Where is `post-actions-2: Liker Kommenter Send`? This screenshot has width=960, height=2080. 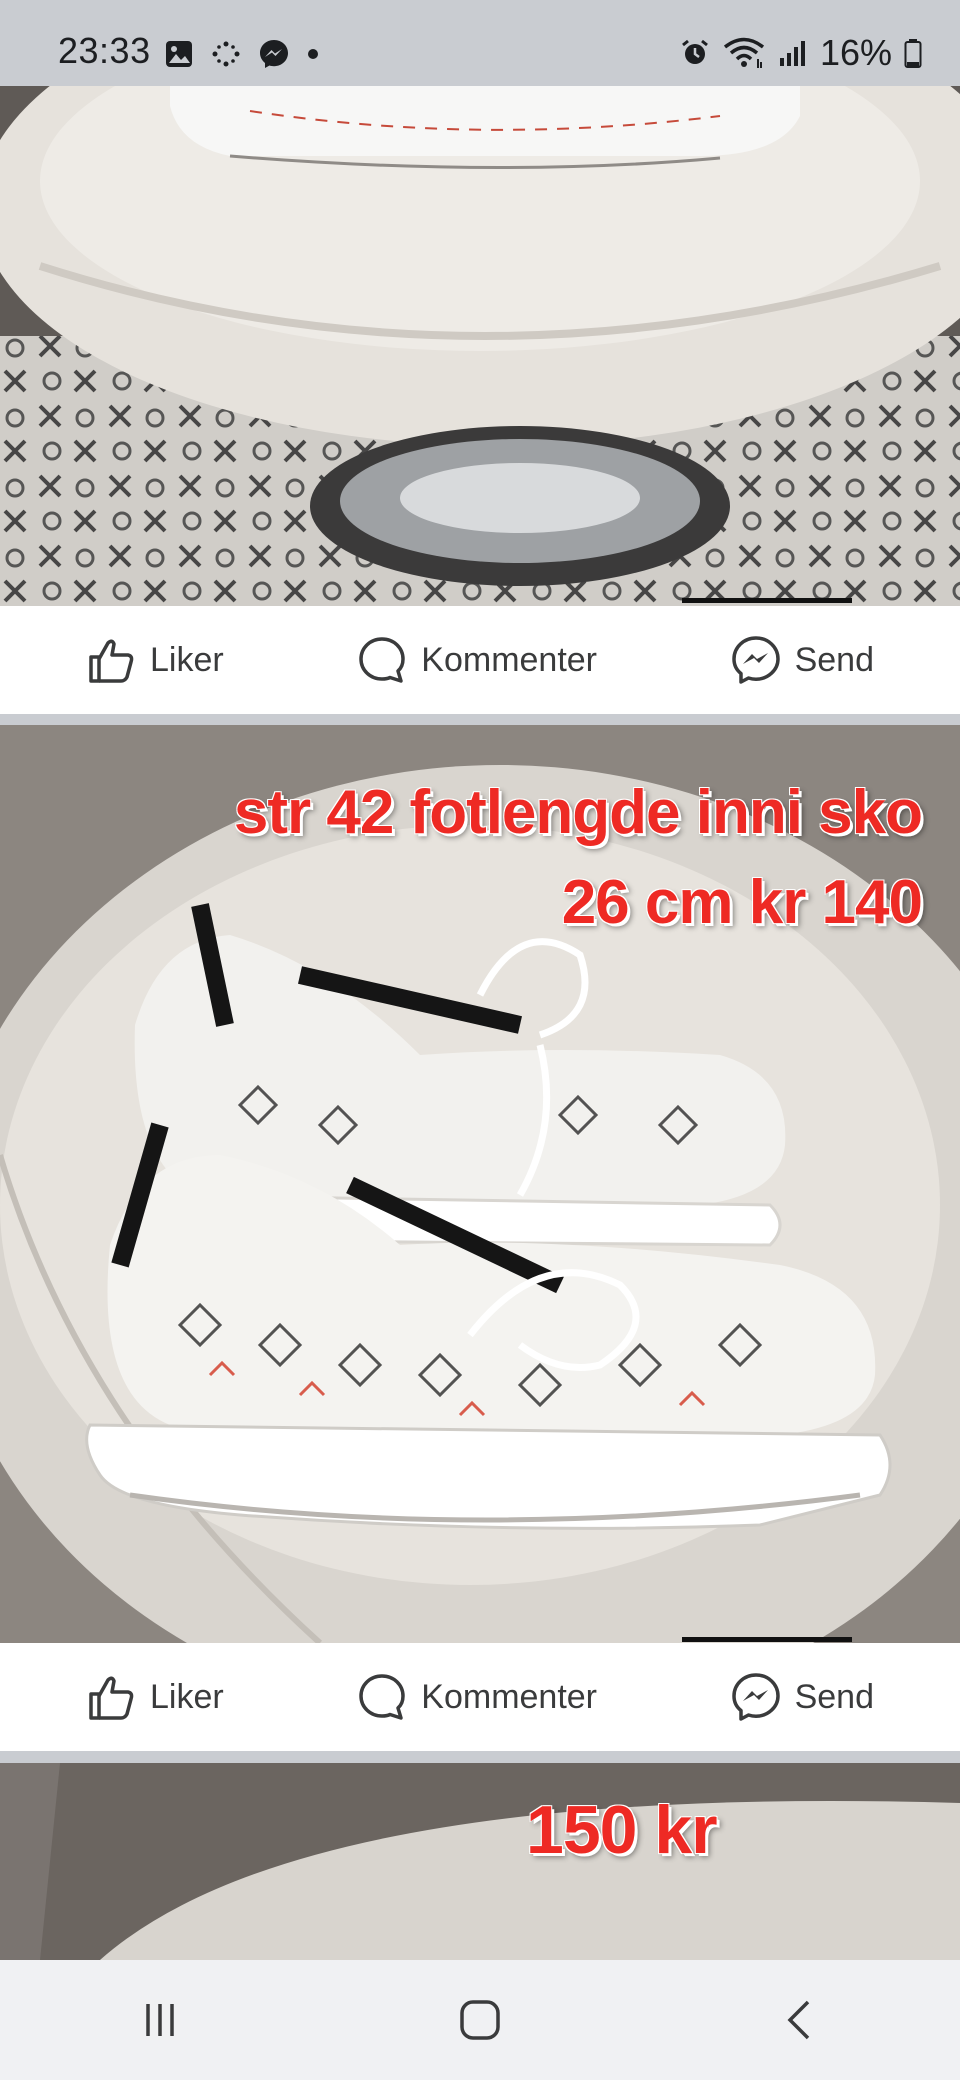 post-actions-2: Liker Kommenter Send is located at coordinates (480, 1697).